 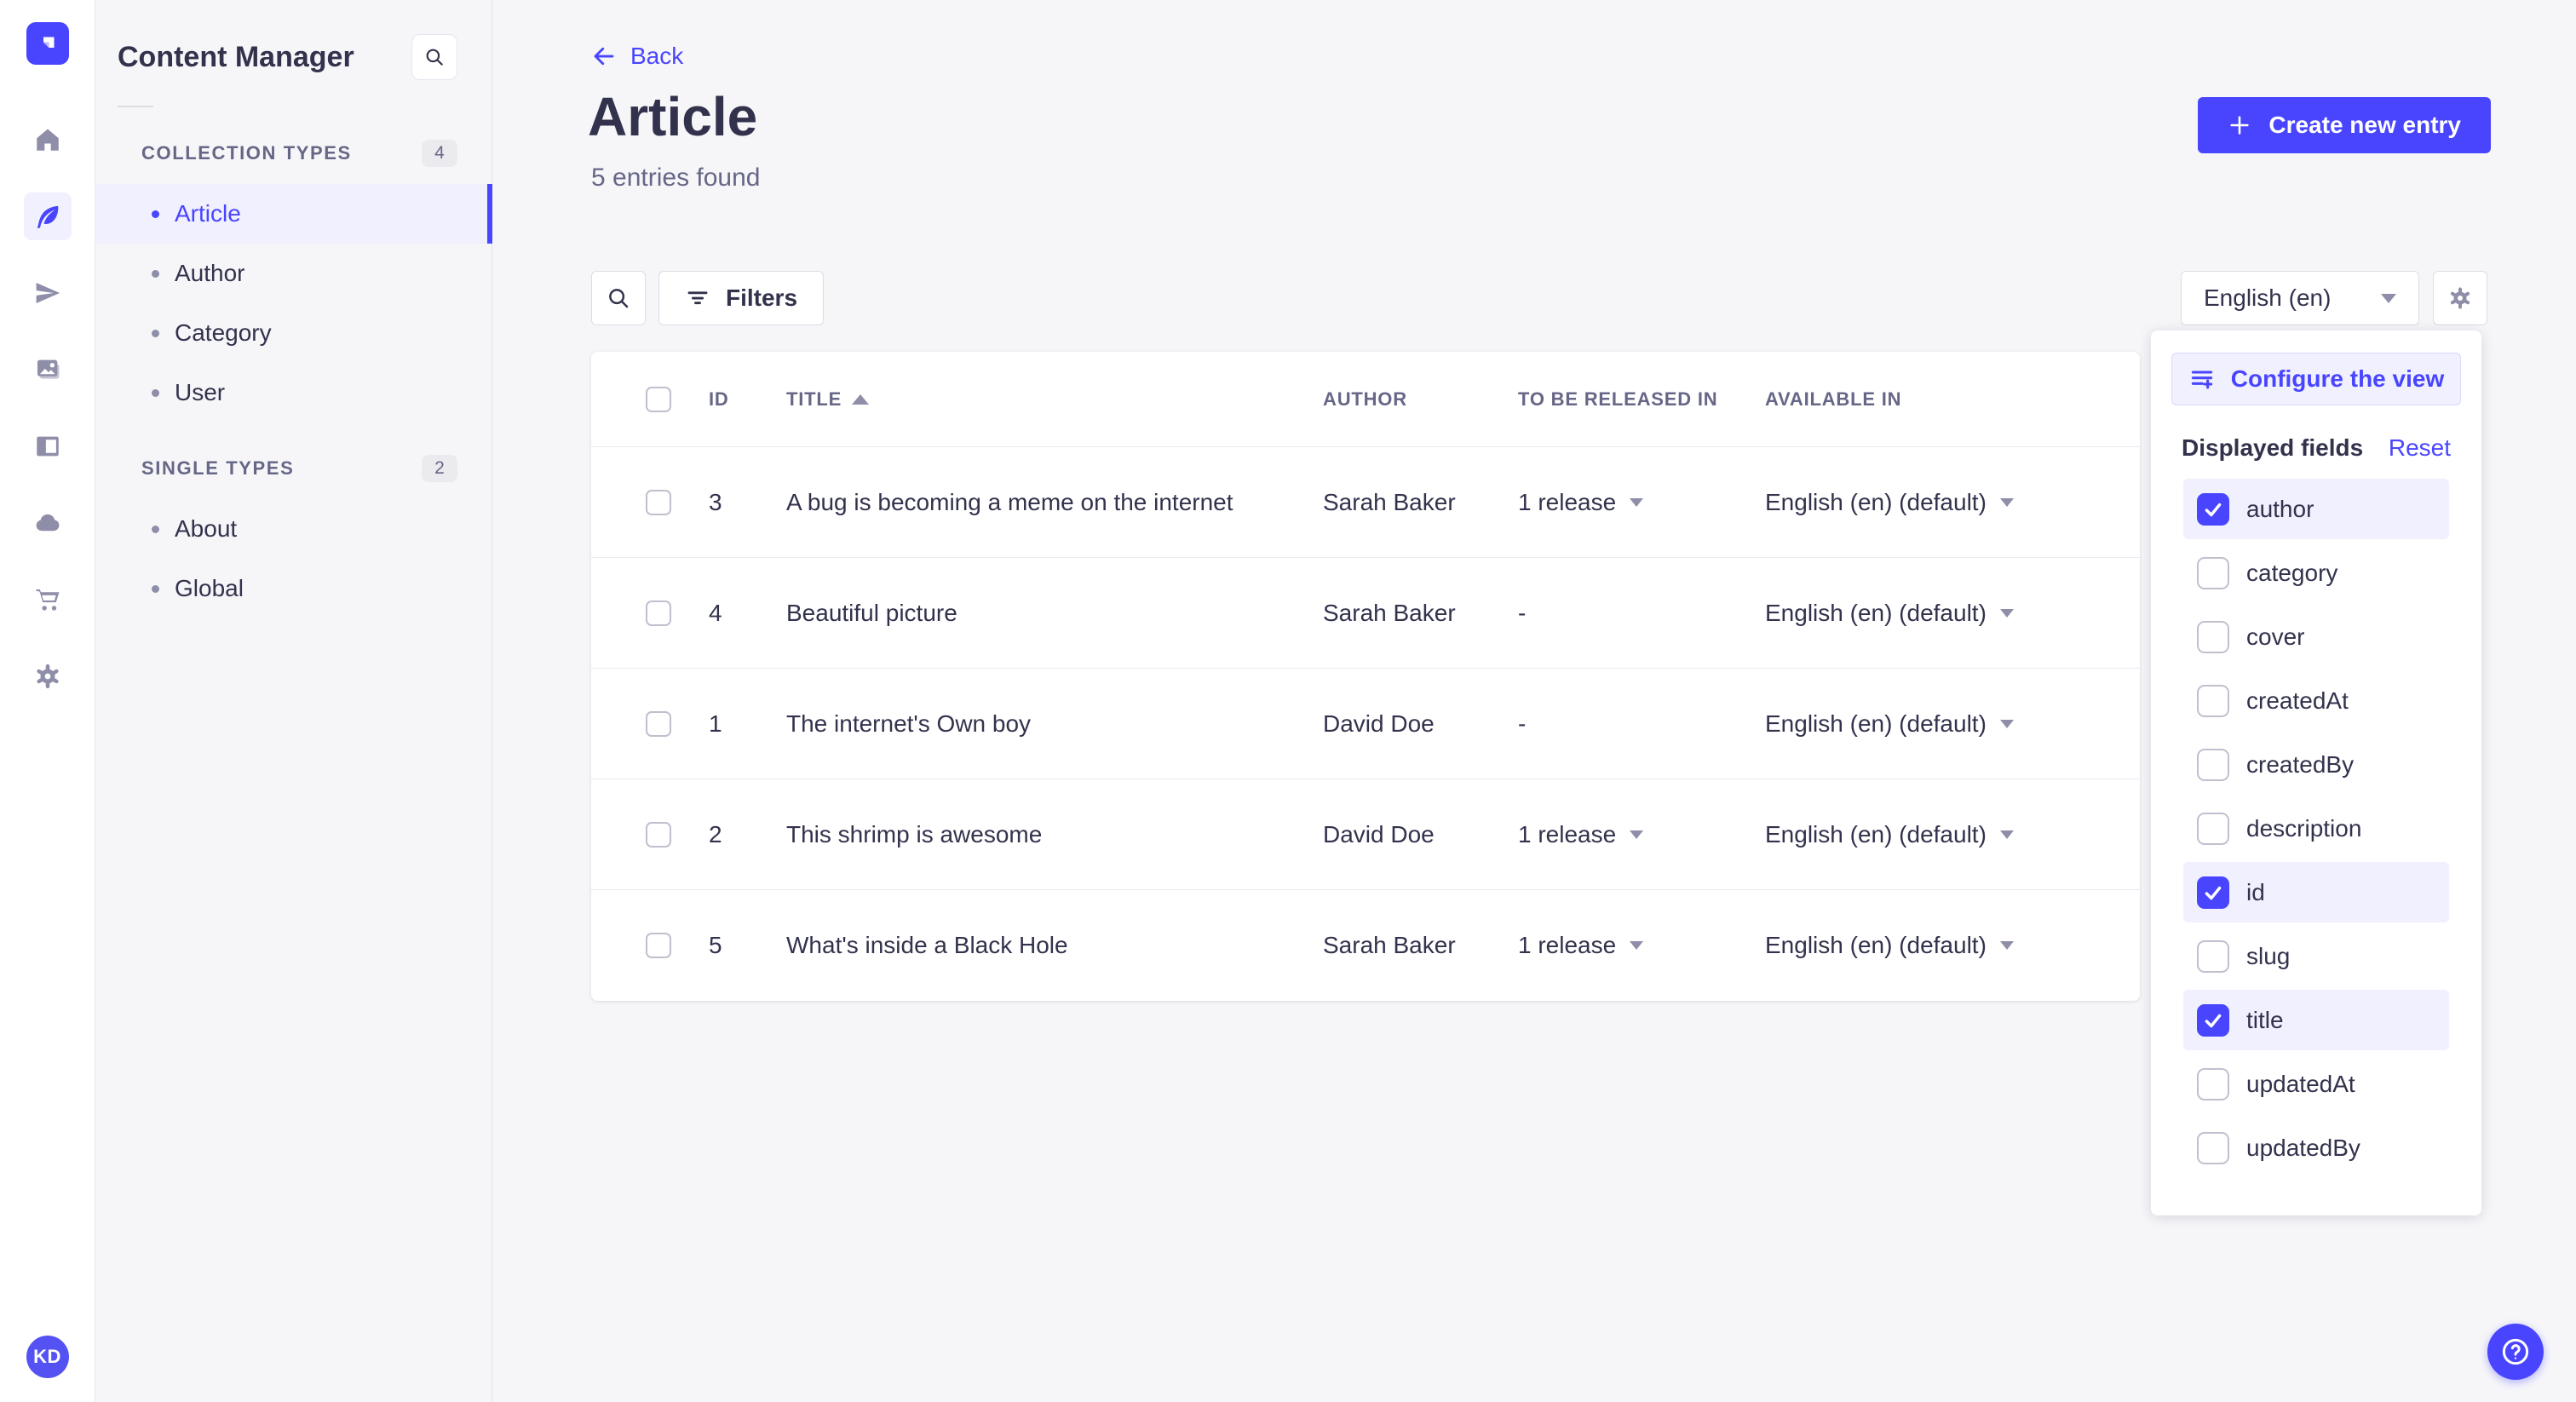 I want to click on cell-author: Sarah Baker, so click(x=1390, y=502).